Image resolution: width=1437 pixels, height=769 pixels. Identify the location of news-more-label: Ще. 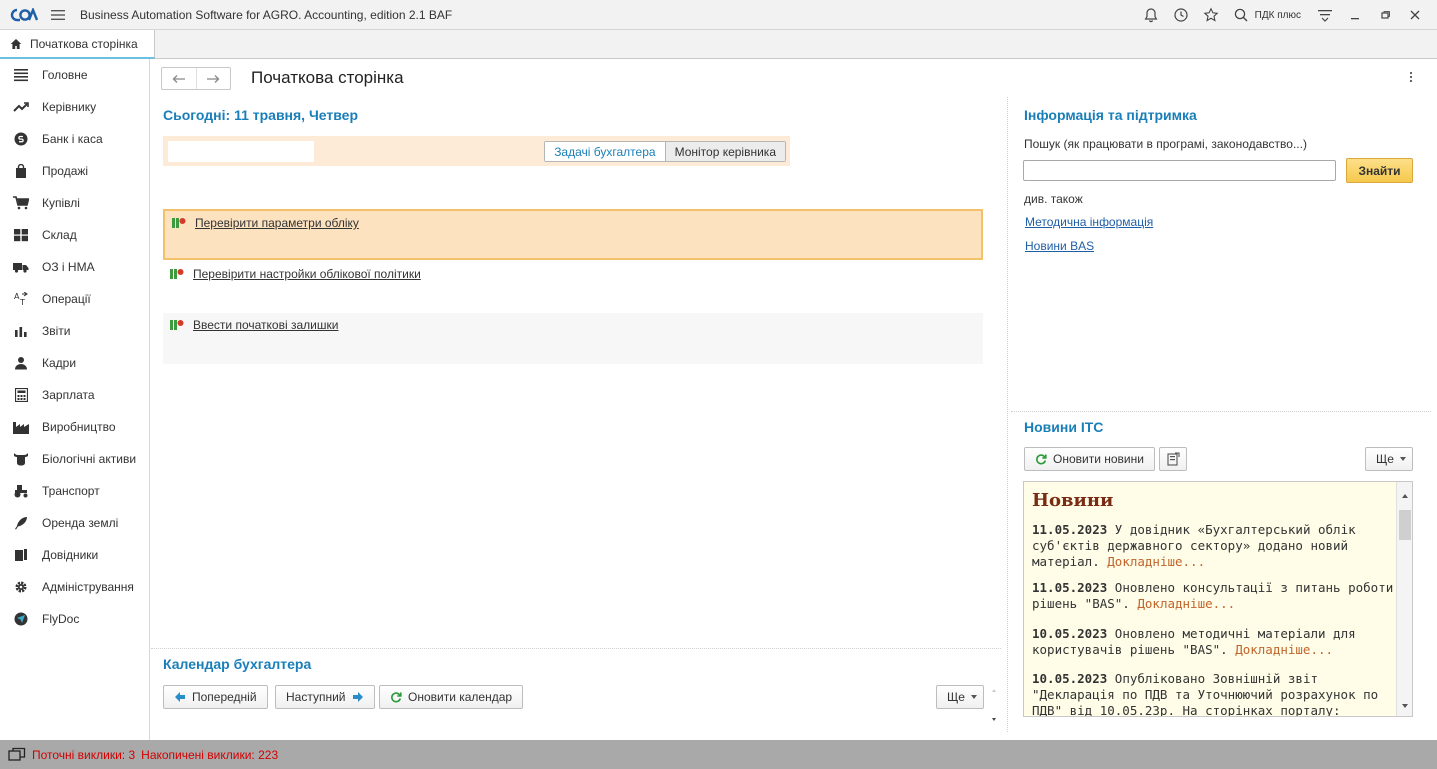
(1385, 459).